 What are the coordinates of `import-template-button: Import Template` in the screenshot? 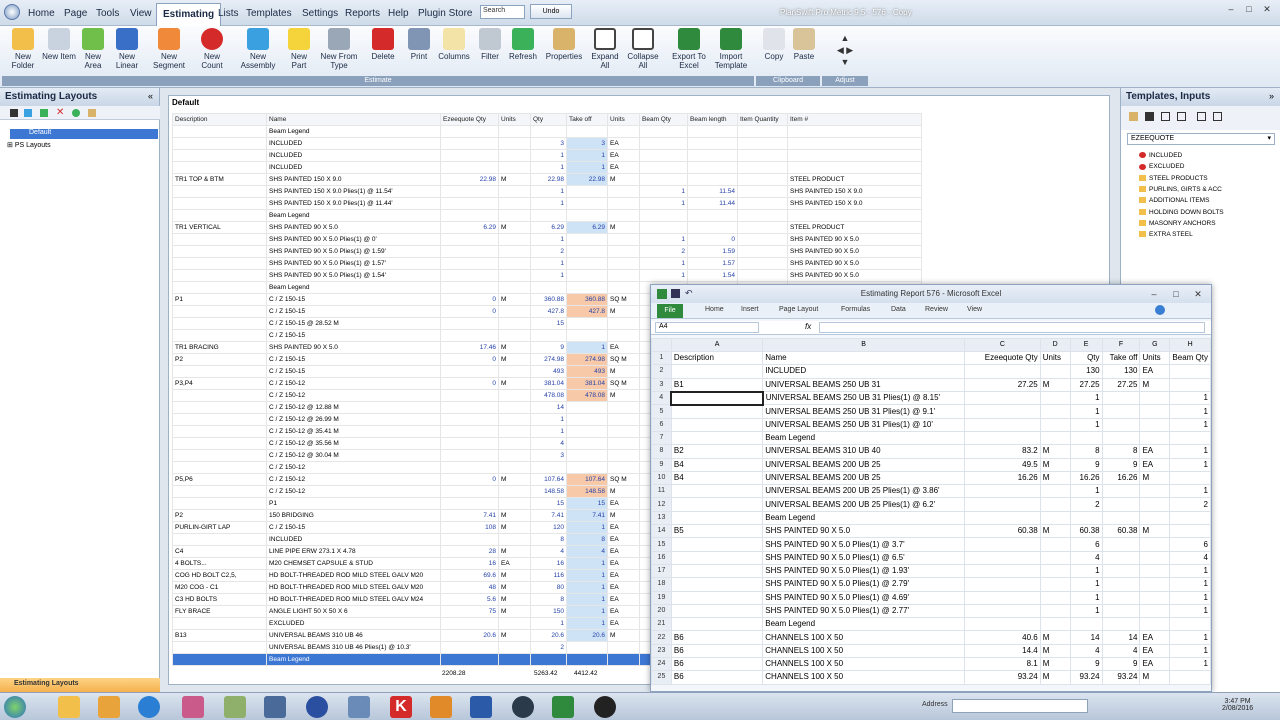 It's located at (731, 49).